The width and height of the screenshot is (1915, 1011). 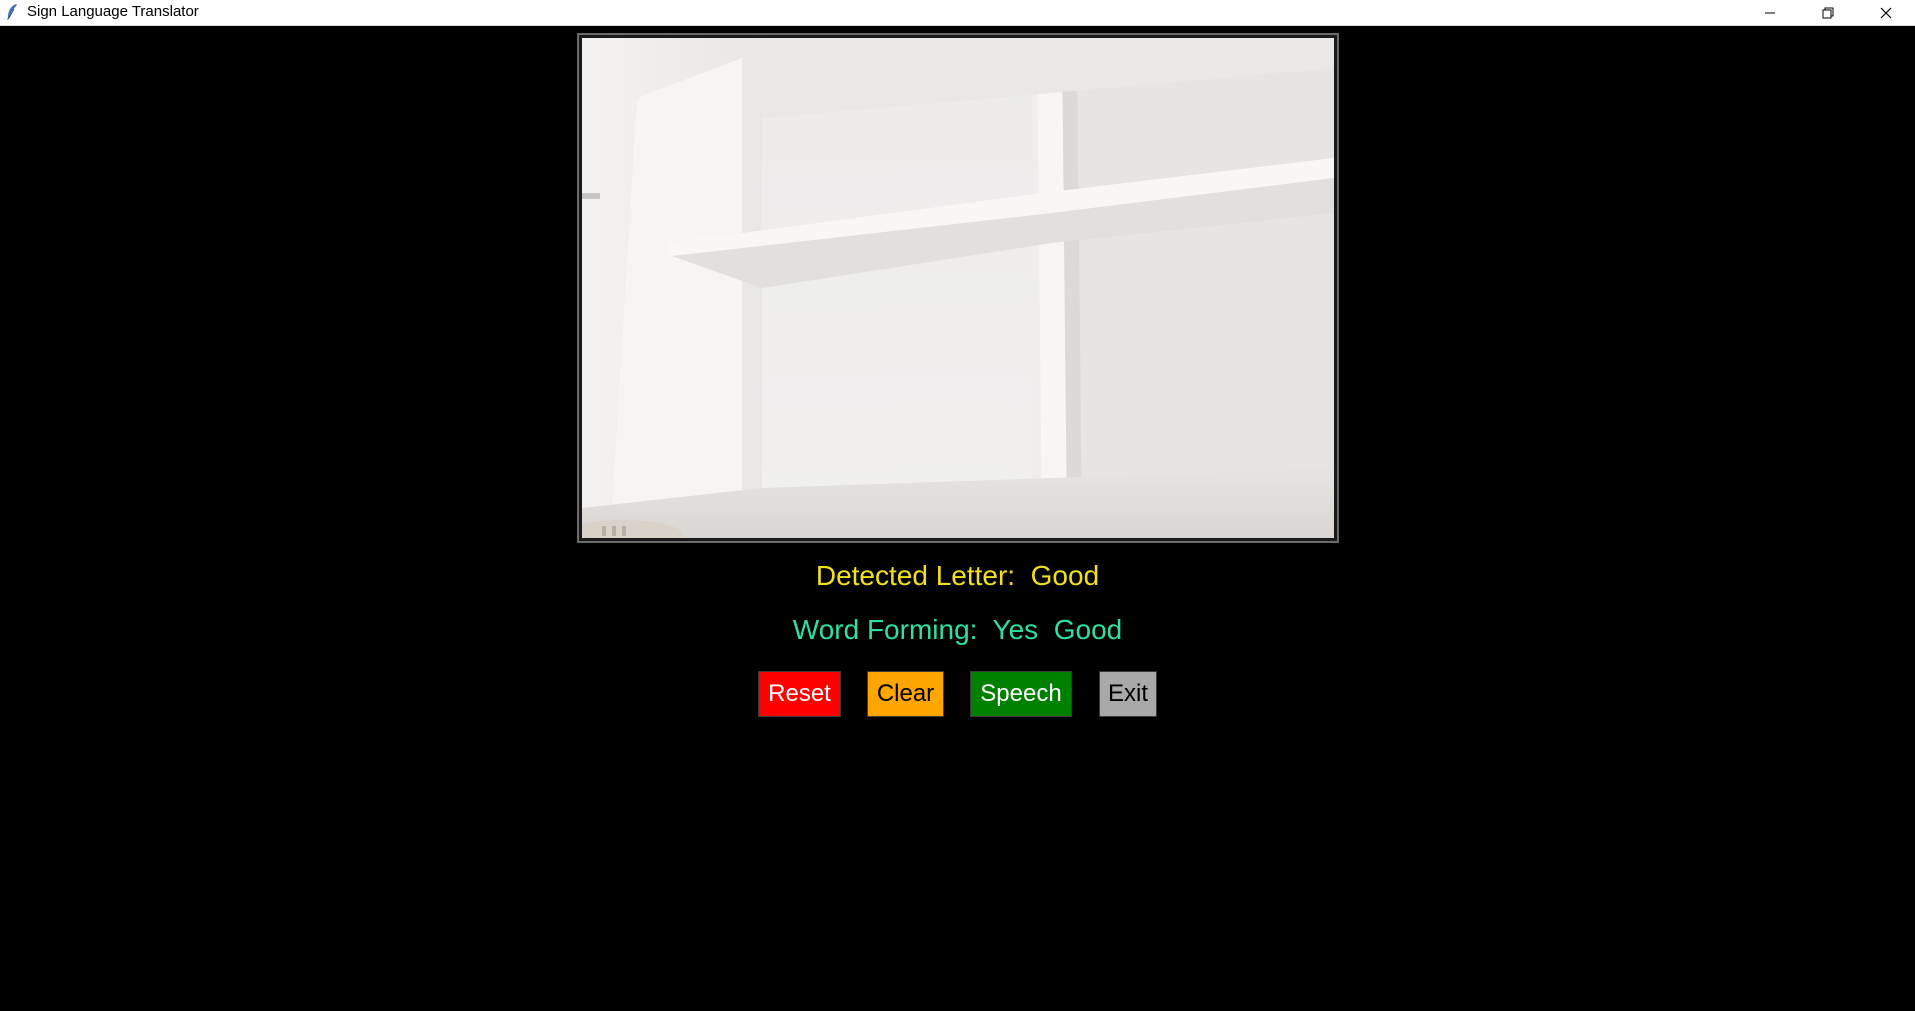 I want to click on detected-letter-value: Good, so click(x=1065, y=575).